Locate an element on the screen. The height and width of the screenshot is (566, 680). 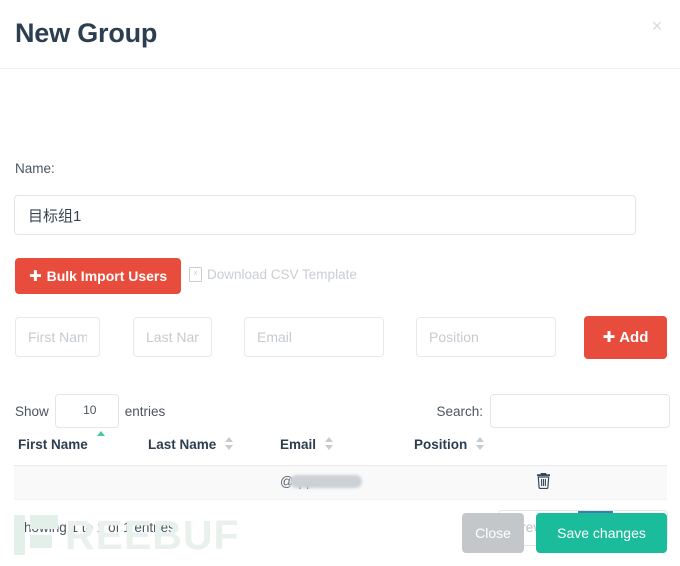
bulk-import-users-label: Bulk Import Users is located at coordinates (107, 276).